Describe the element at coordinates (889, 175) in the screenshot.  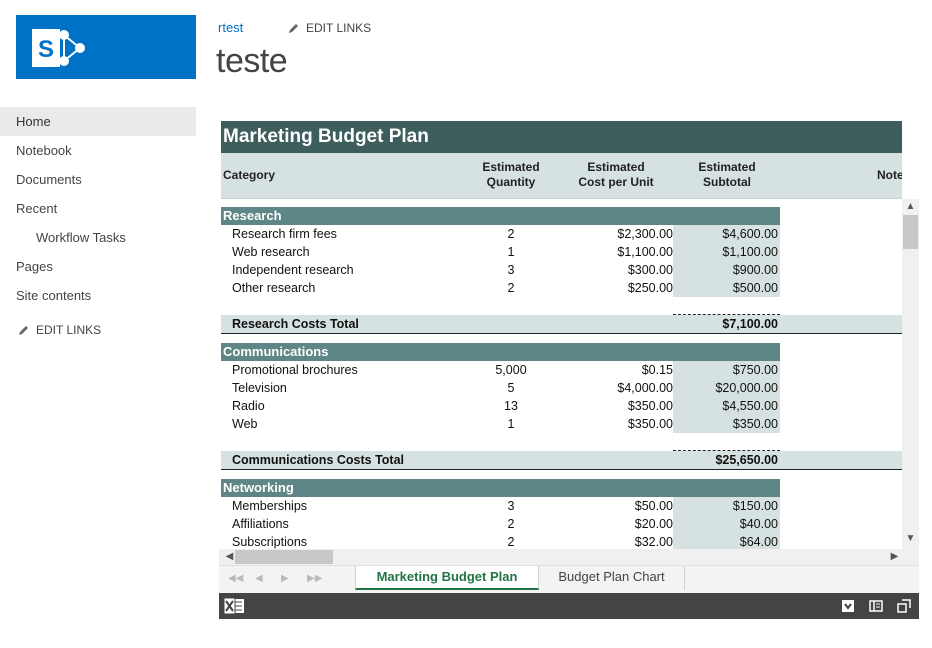
I see `col-notes: Note` at that location.